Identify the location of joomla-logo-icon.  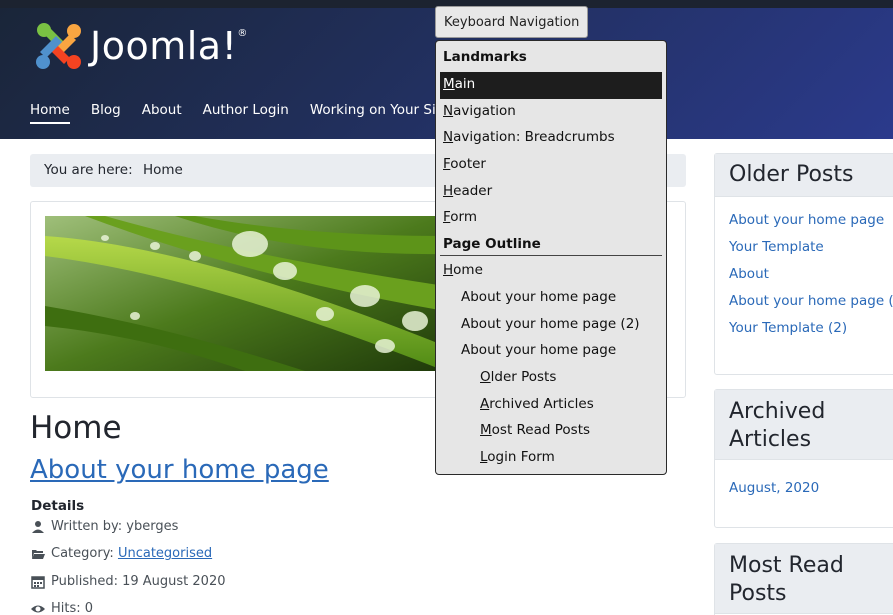
(58, 46).